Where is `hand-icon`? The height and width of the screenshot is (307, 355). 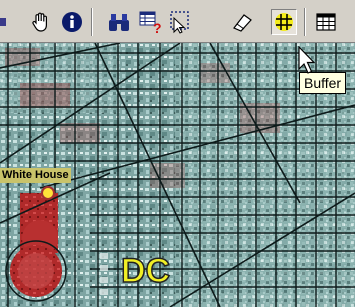 hand-icon is located at coordinates (39, 22).